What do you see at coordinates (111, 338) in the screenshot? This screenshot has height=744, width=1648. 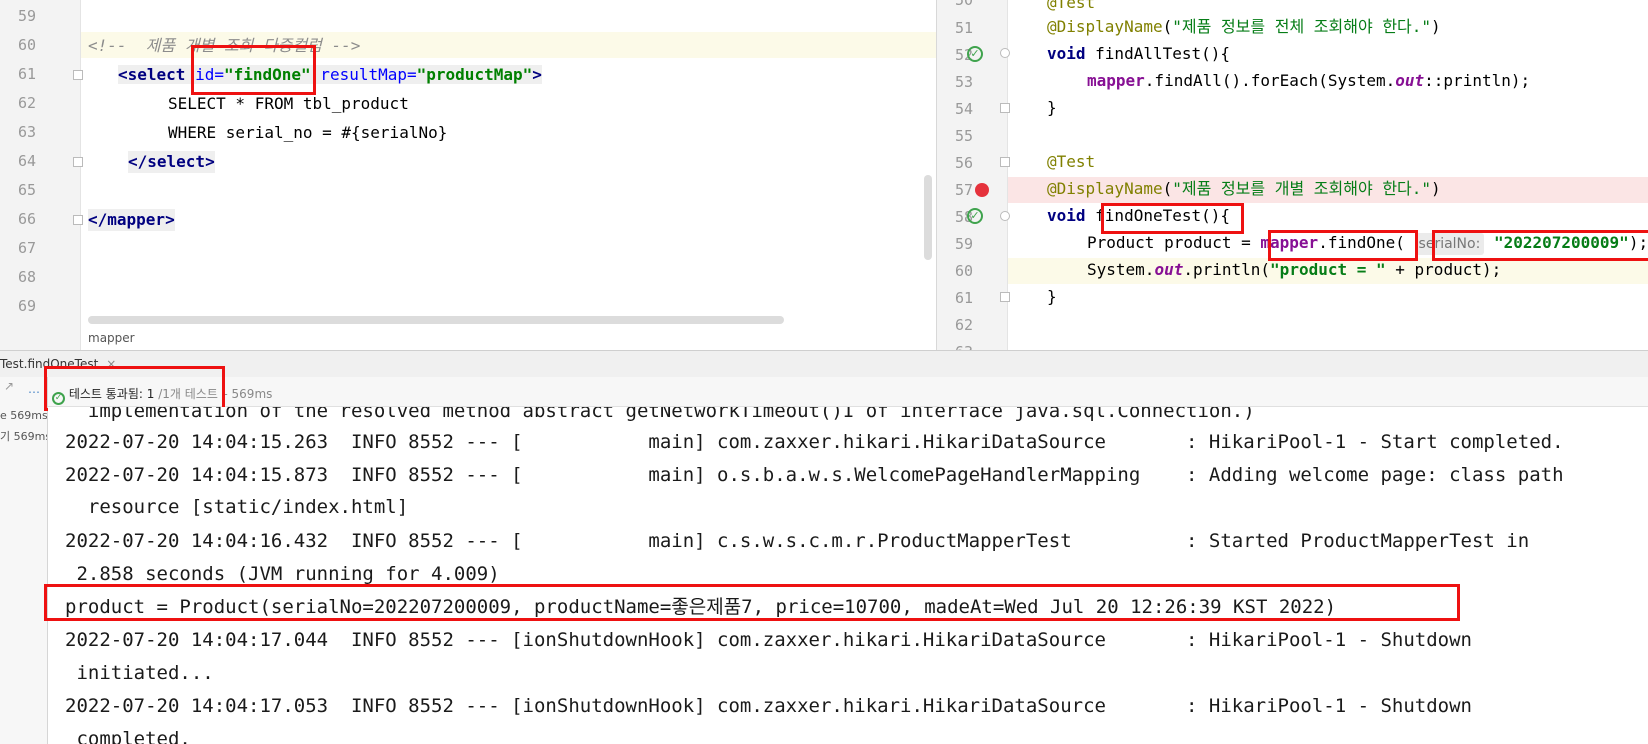 I see `breadcrumb: mapper` at bounding box center [111, 338].